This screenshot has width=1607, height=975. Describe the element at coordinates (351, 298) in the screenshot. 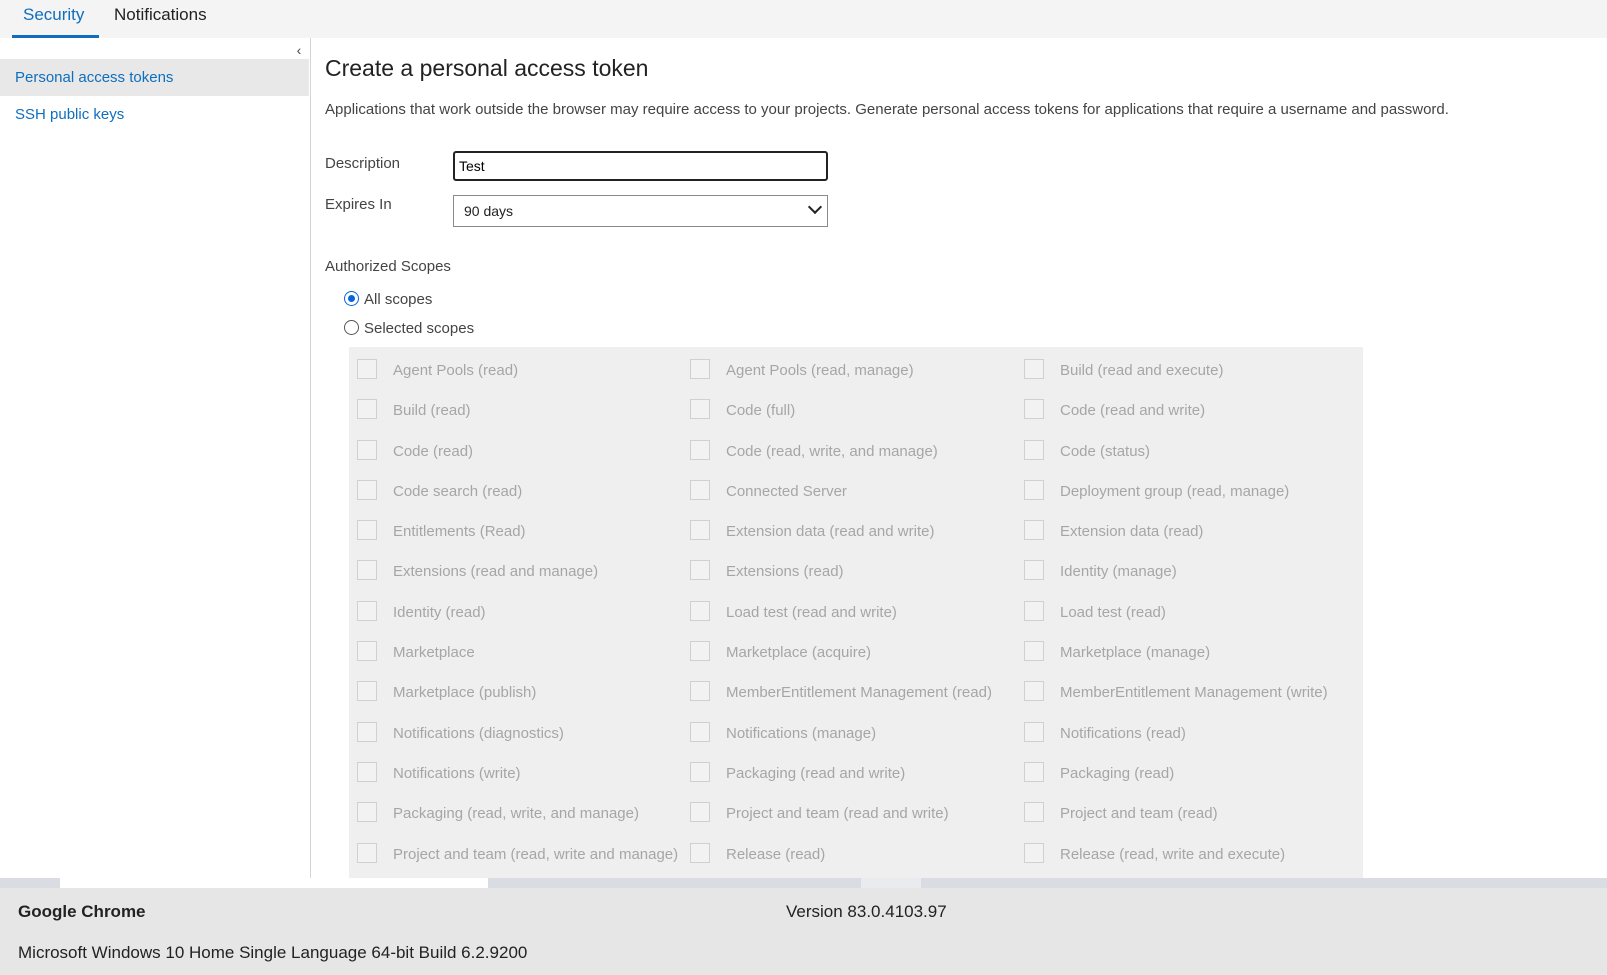

I see `radio-button-checked` at that location.